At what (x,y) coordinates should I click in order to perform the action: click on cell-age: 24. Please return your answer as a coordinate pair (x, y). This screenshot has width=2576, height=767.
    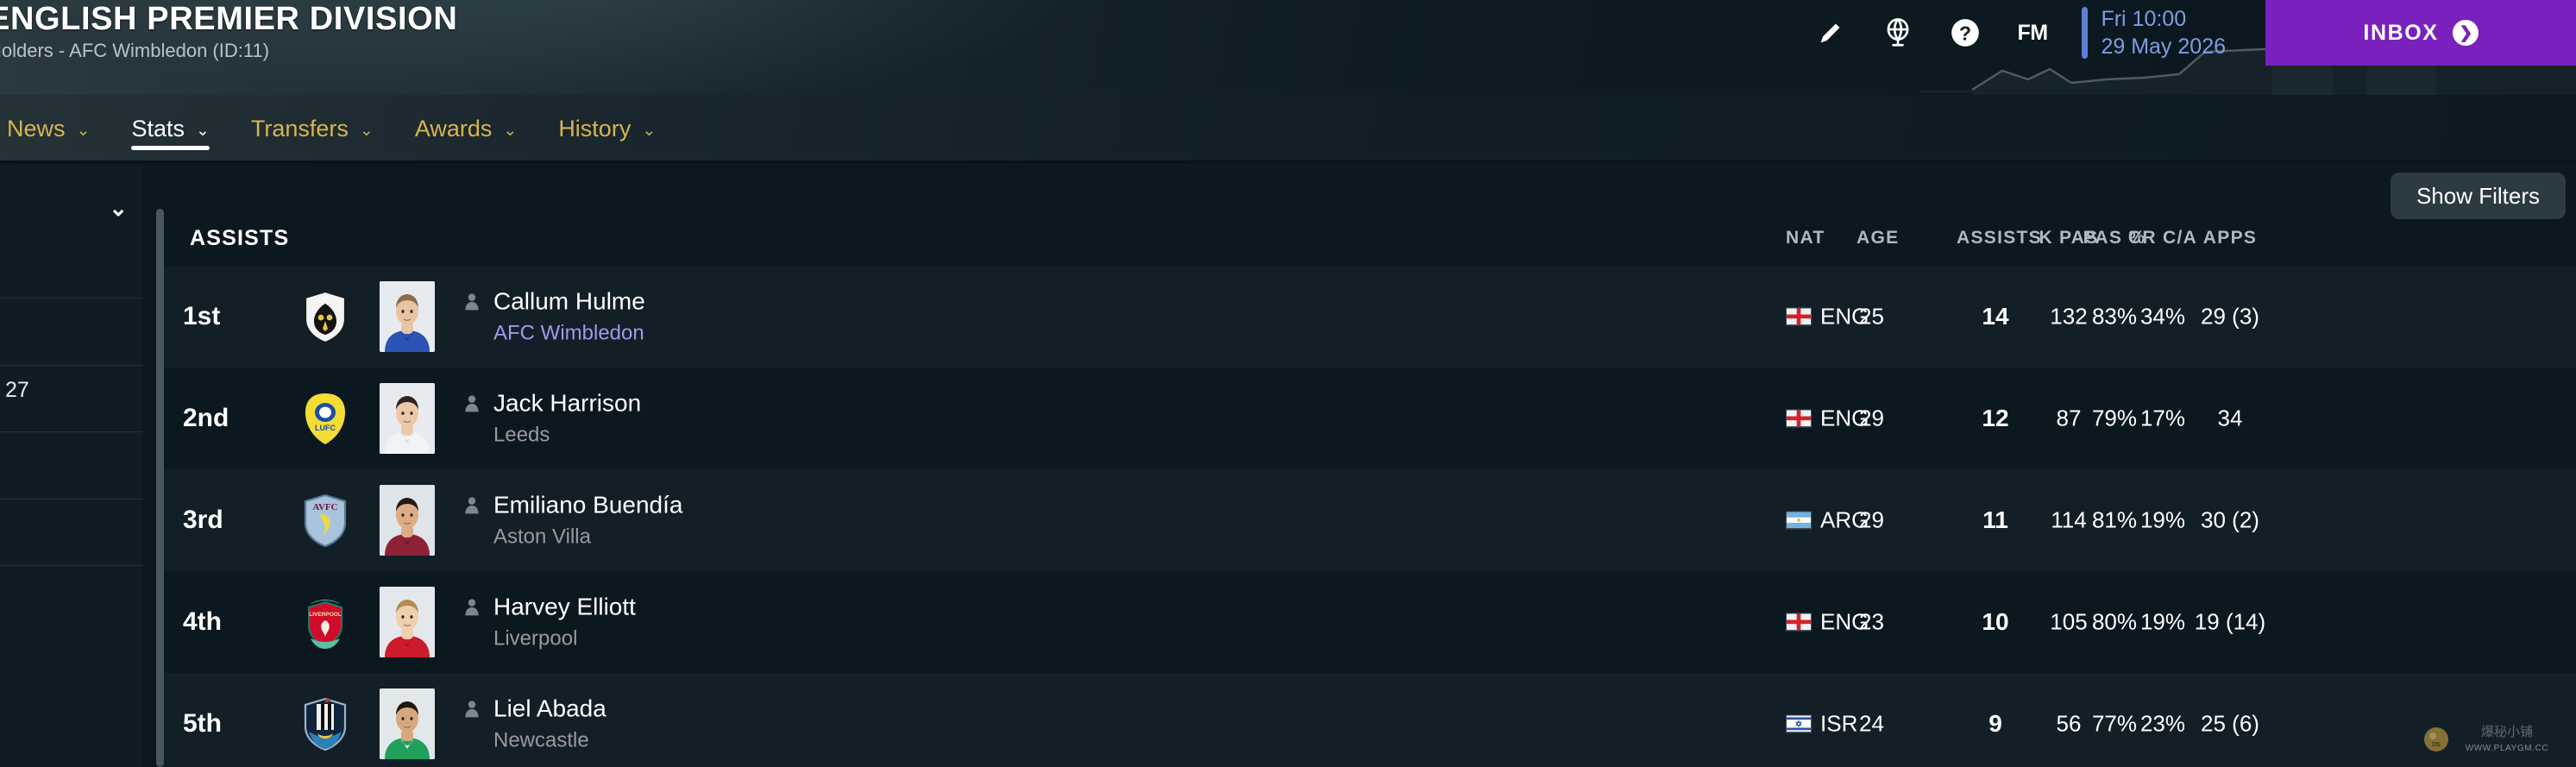
    Looking at the image, I should click on (1871, 723).